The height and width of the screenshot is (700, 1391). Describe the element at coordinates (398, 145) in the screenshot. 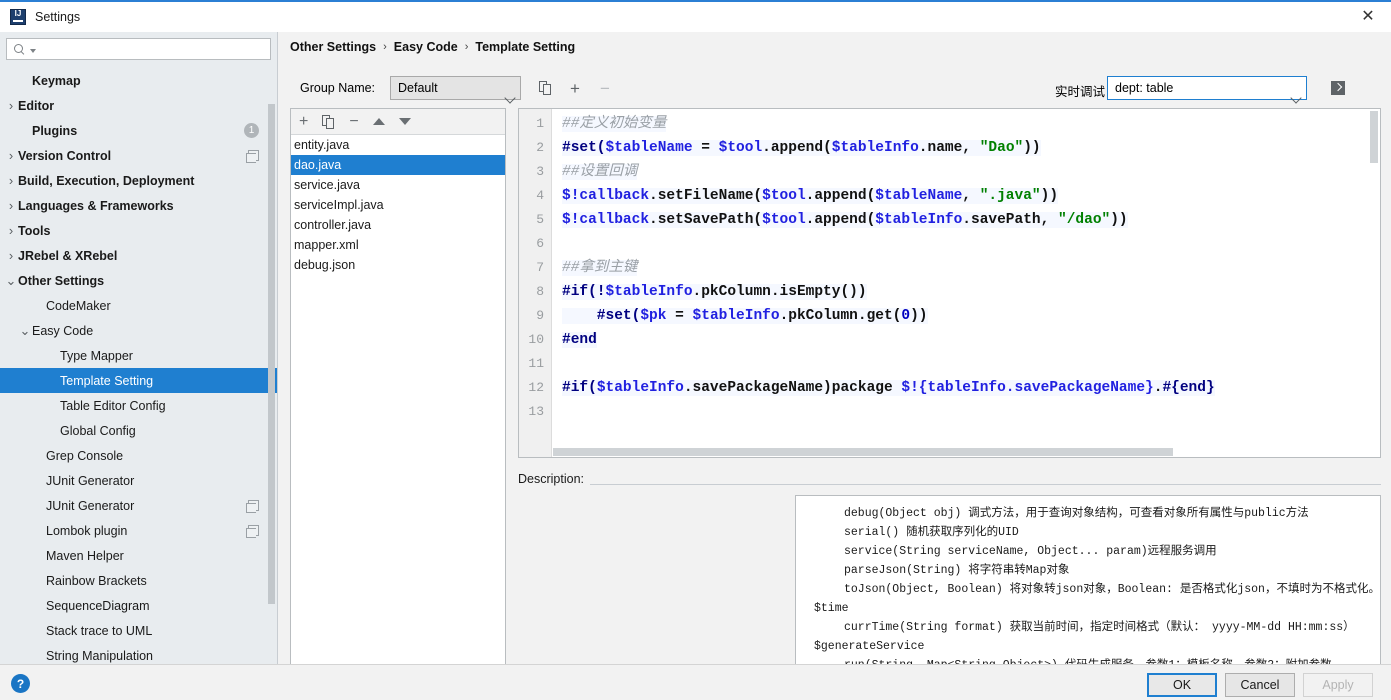

I see `list-item: entity.java` at that location.